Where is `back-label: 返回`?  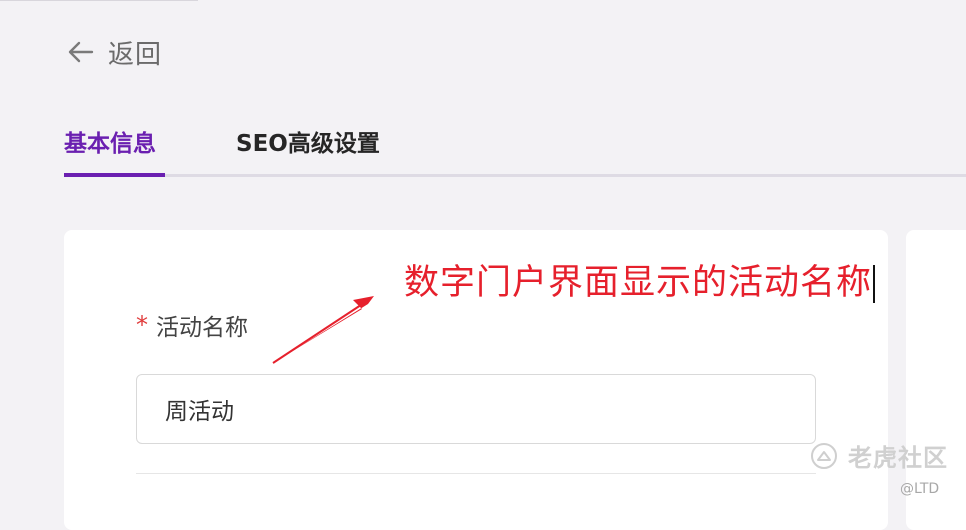
back-label: 返回 is located at coordinates (135, 54).